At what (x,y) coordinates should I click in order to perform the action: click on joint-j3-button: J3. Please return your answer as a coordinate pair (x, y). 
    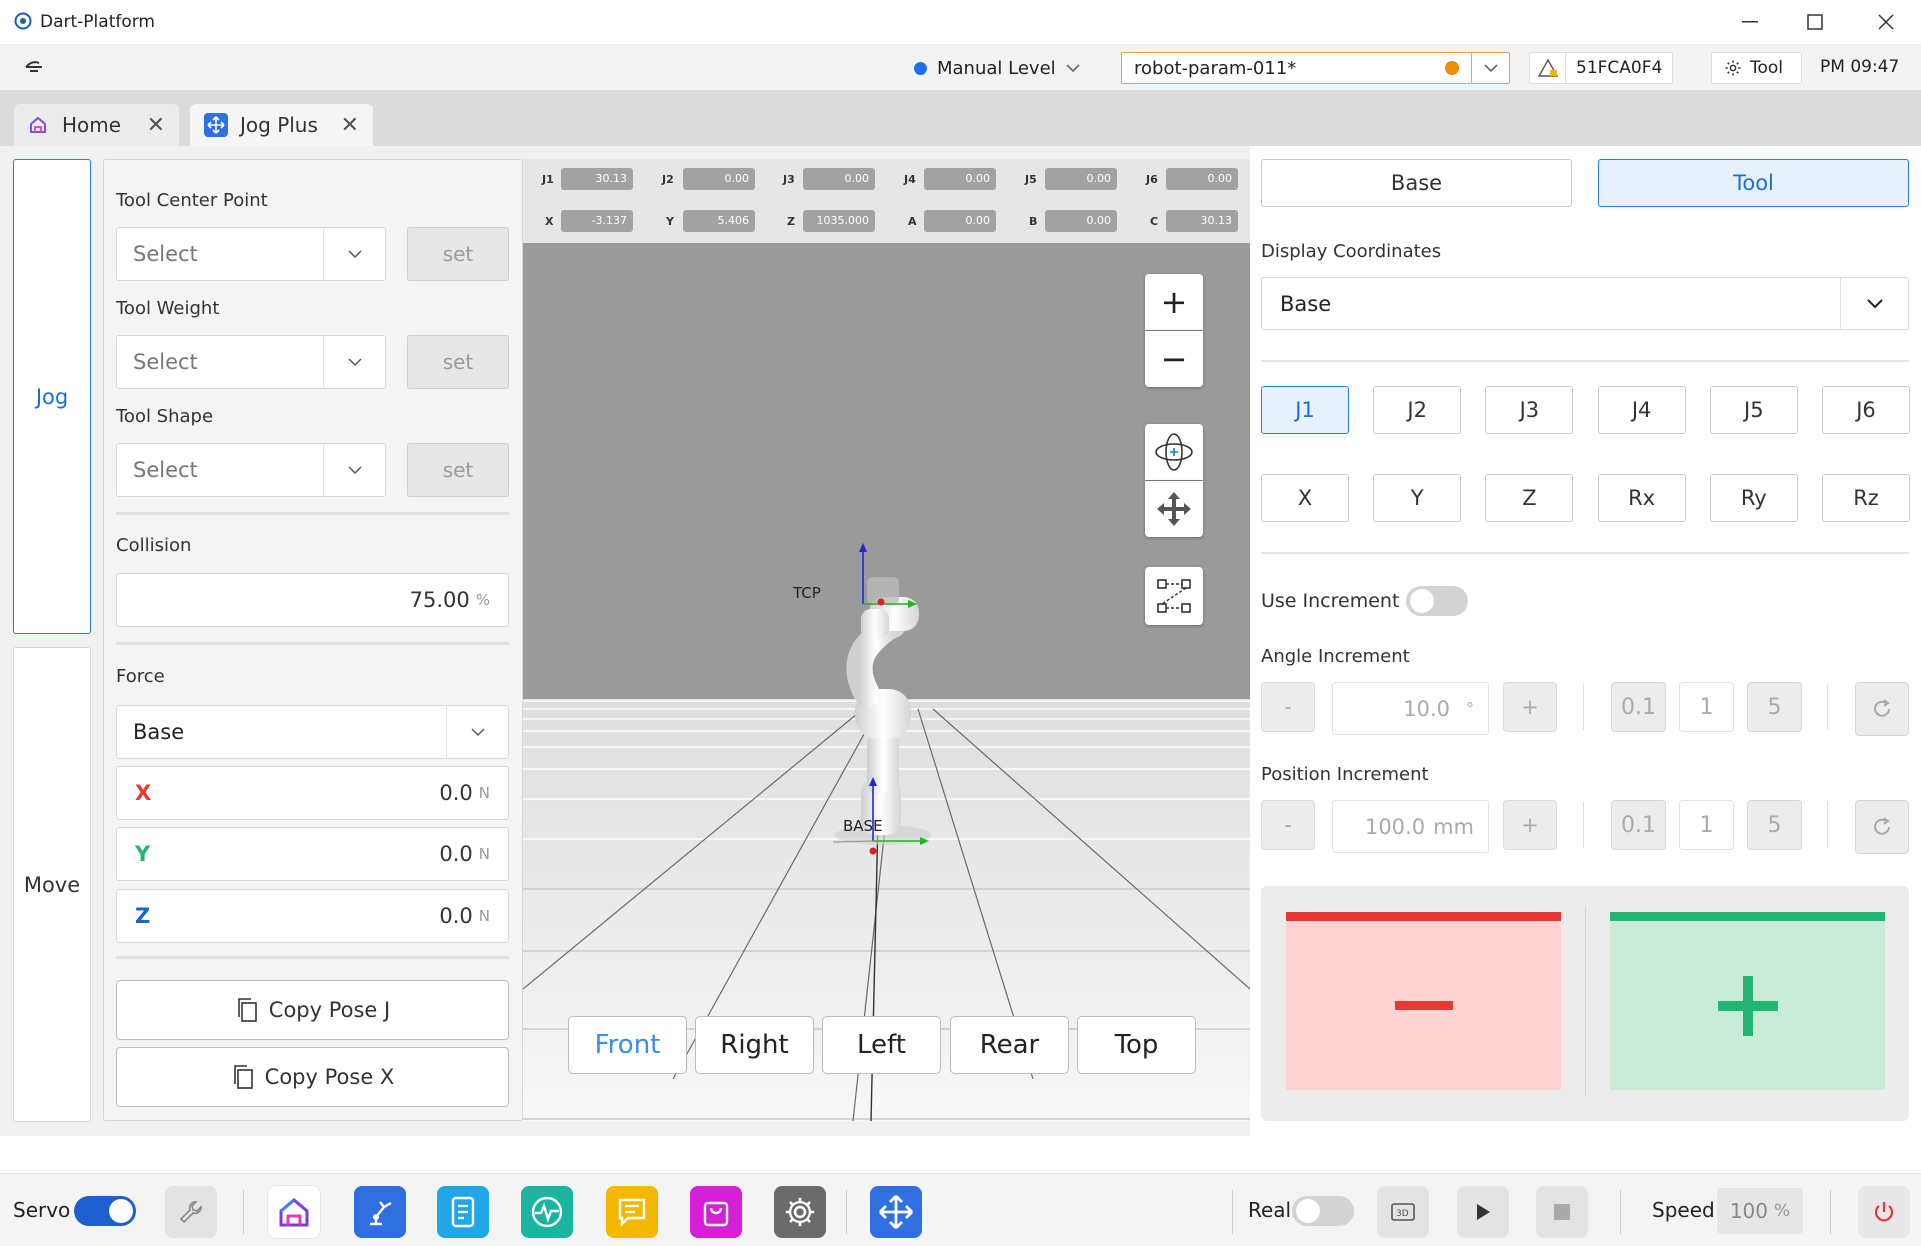
    Looking at the image, I should click on (1529, 410).